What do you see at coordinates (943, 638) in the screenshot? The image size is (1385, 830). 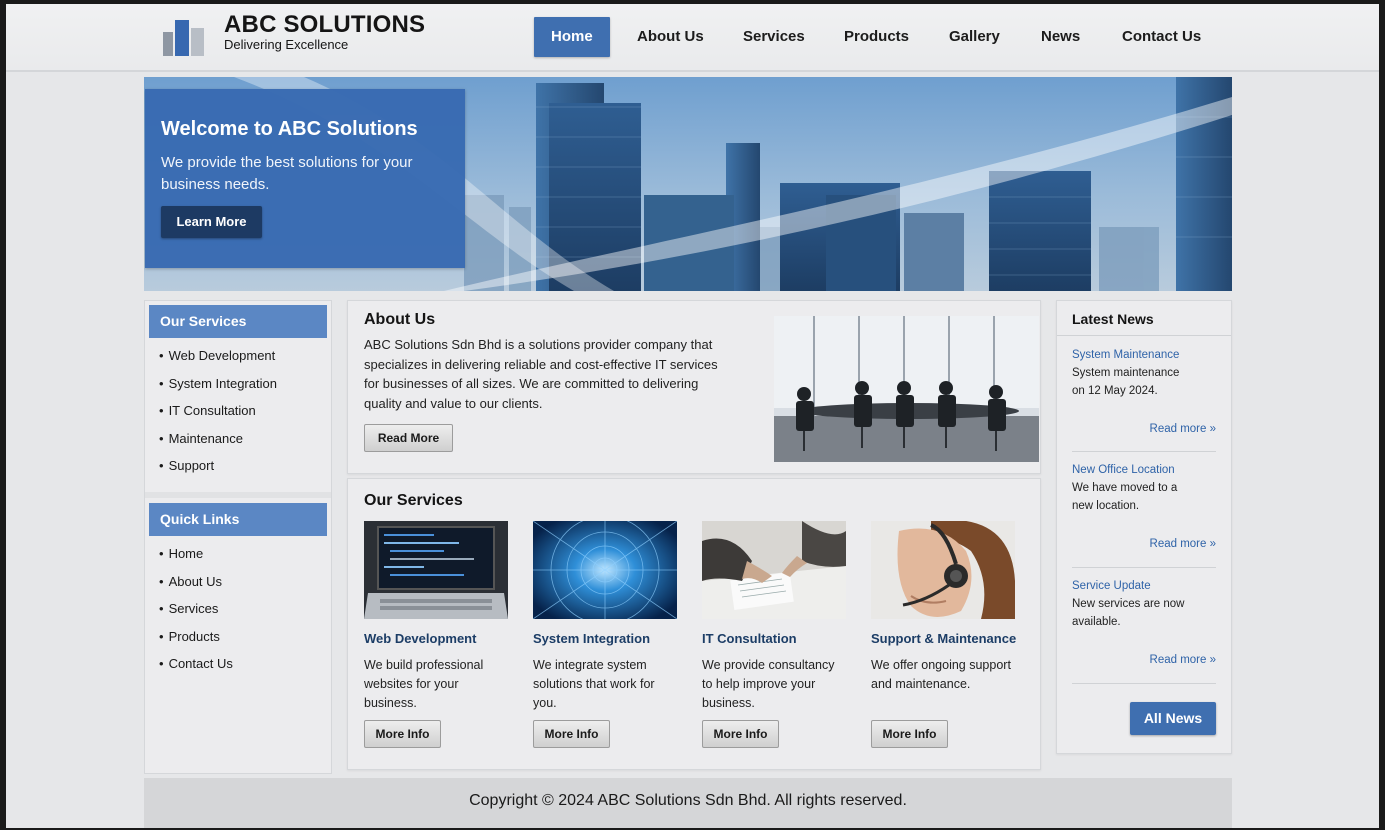 I see `service-title-support-maintenance: Support & Maintenance` at bounding box center [943, 638].